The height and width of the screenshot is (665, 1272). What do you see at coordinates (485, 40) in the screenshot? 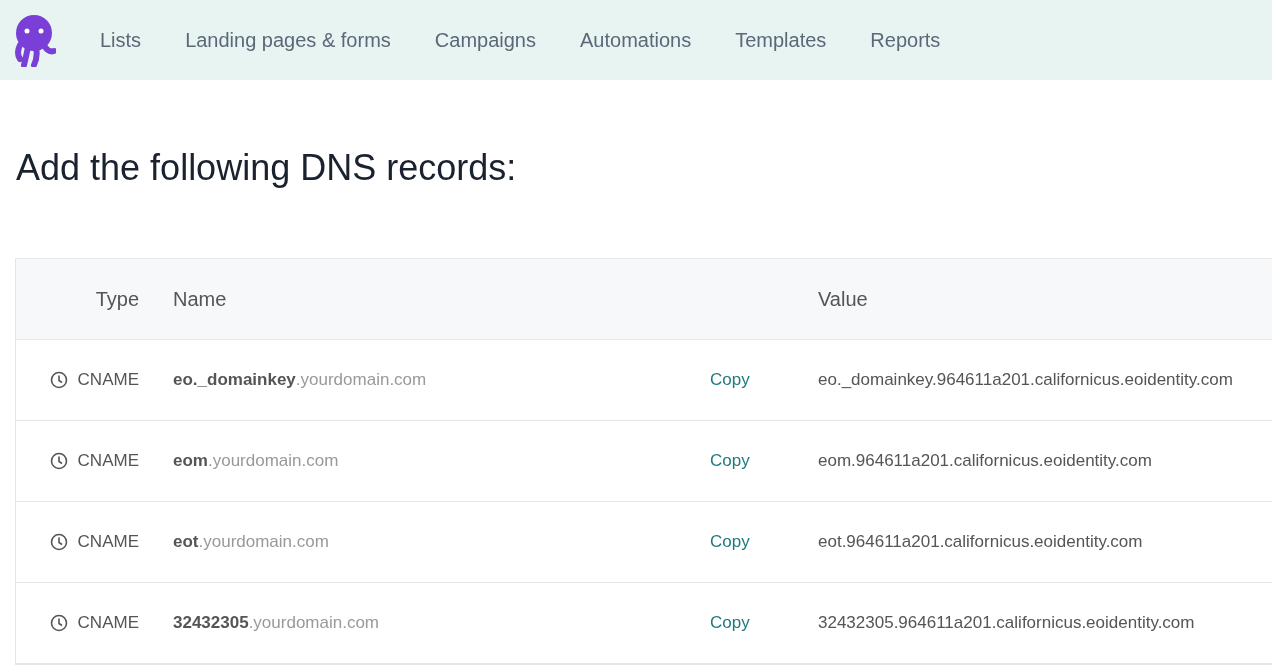
I see `nav-link: Campaigns` at bounding box center [485, 40].